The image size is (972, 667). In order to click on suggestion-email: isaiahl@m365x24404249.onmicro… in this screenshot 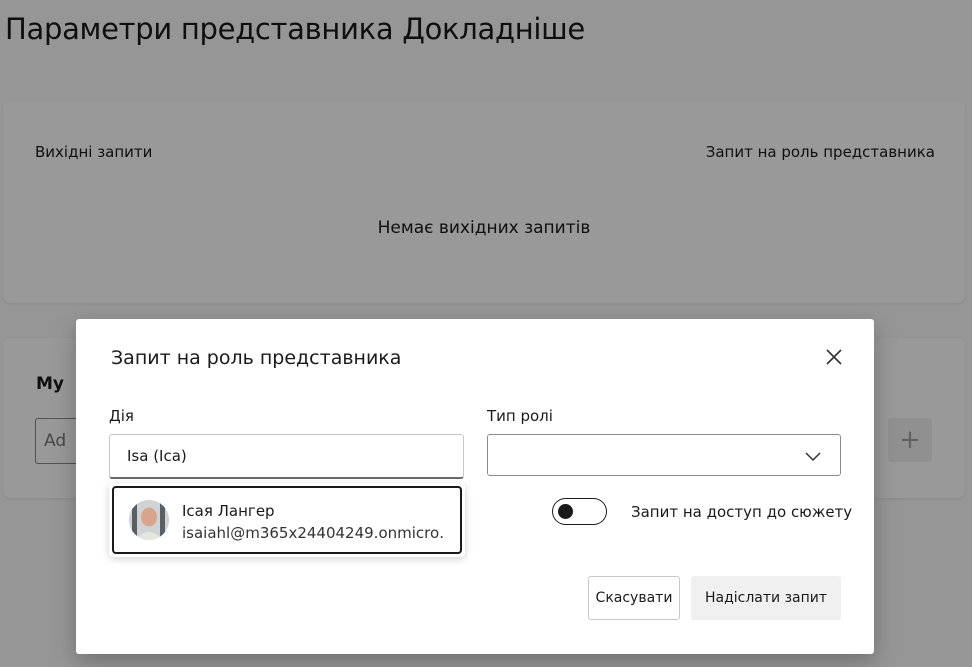, I will do `click(313, 533)`.